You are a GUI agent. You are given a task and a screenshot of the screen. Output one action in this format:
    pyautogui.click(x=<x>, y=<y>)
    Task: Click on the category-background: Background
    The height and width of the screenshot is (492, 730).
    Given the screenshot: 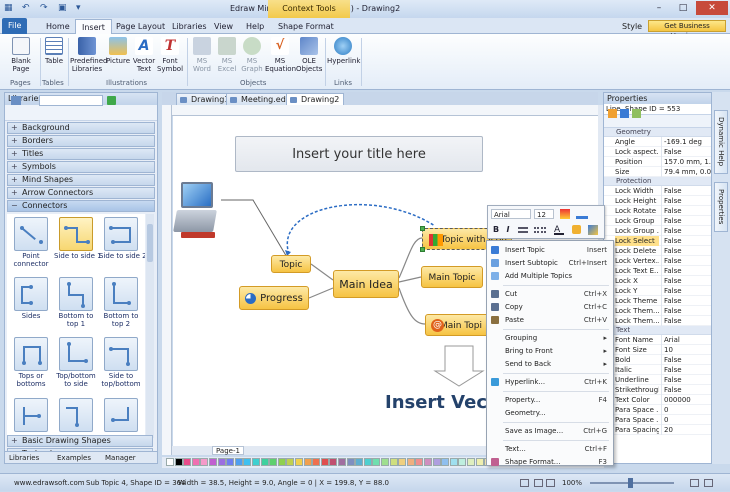 What is the action you would take?
    pyautogui.click(x=81, y=128)
    